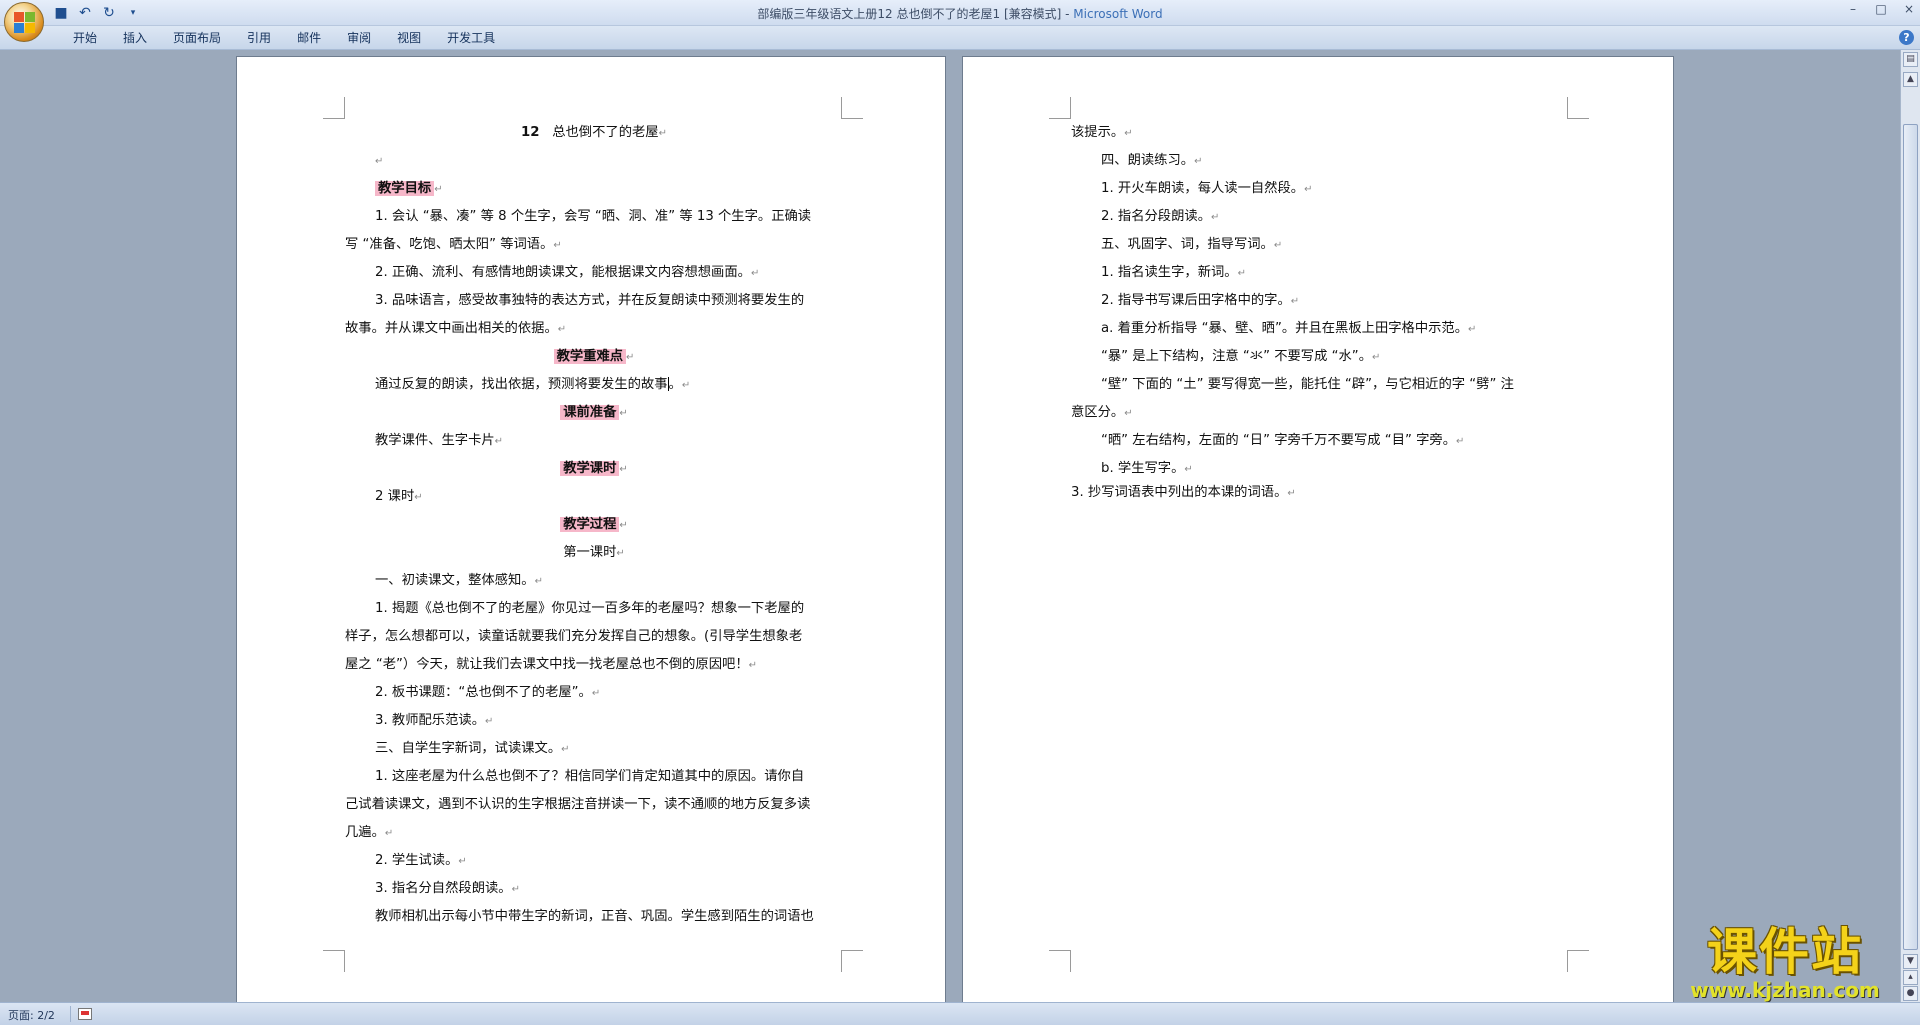  I want to click on paragraph: b. 学生写字。↵, so click(1147, 468).